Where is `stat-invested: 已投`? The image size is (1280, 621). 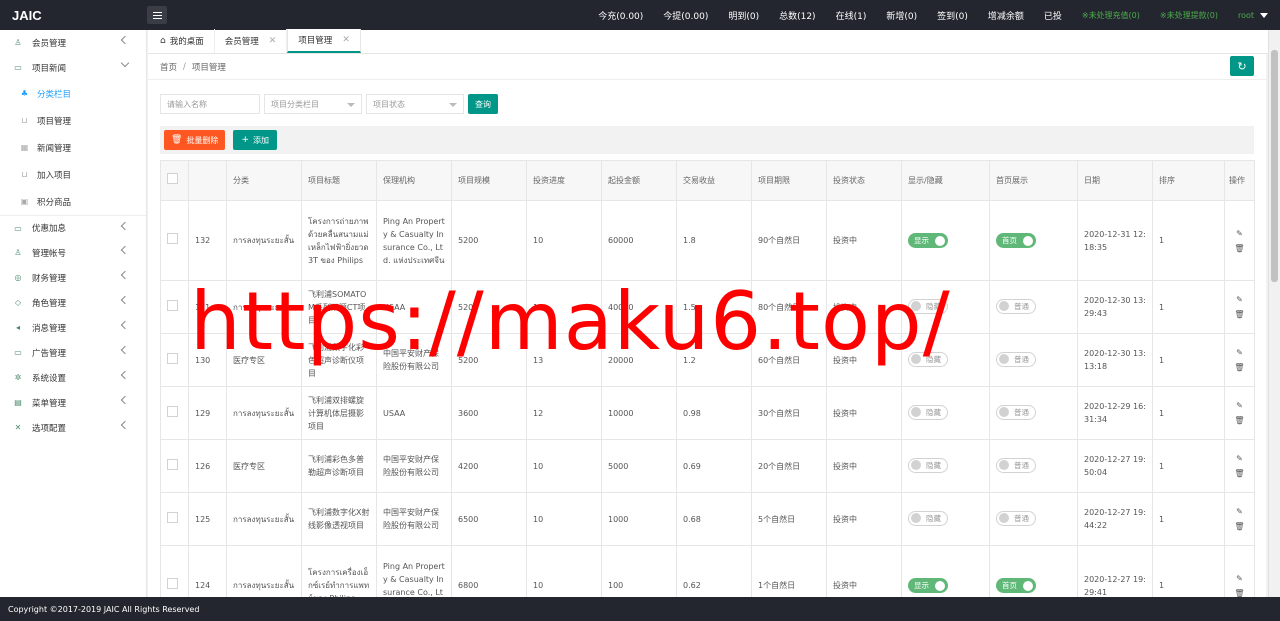
stat-invested: 已投 is located at coordinates (1053, 15).